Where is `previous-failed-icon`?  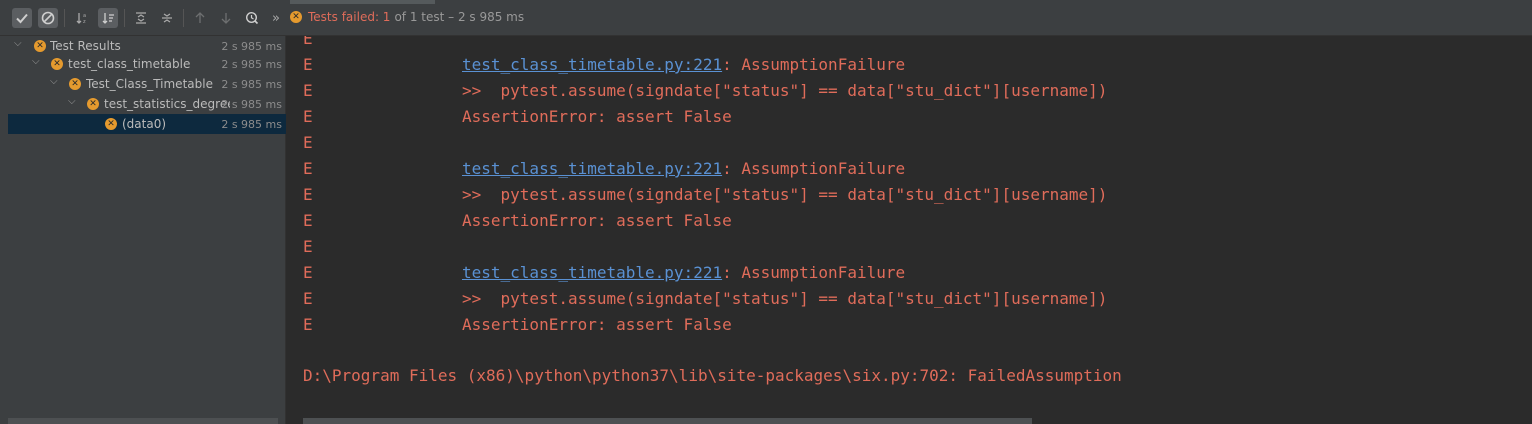
previous-failed-icon is located at coordinates (200, 18).